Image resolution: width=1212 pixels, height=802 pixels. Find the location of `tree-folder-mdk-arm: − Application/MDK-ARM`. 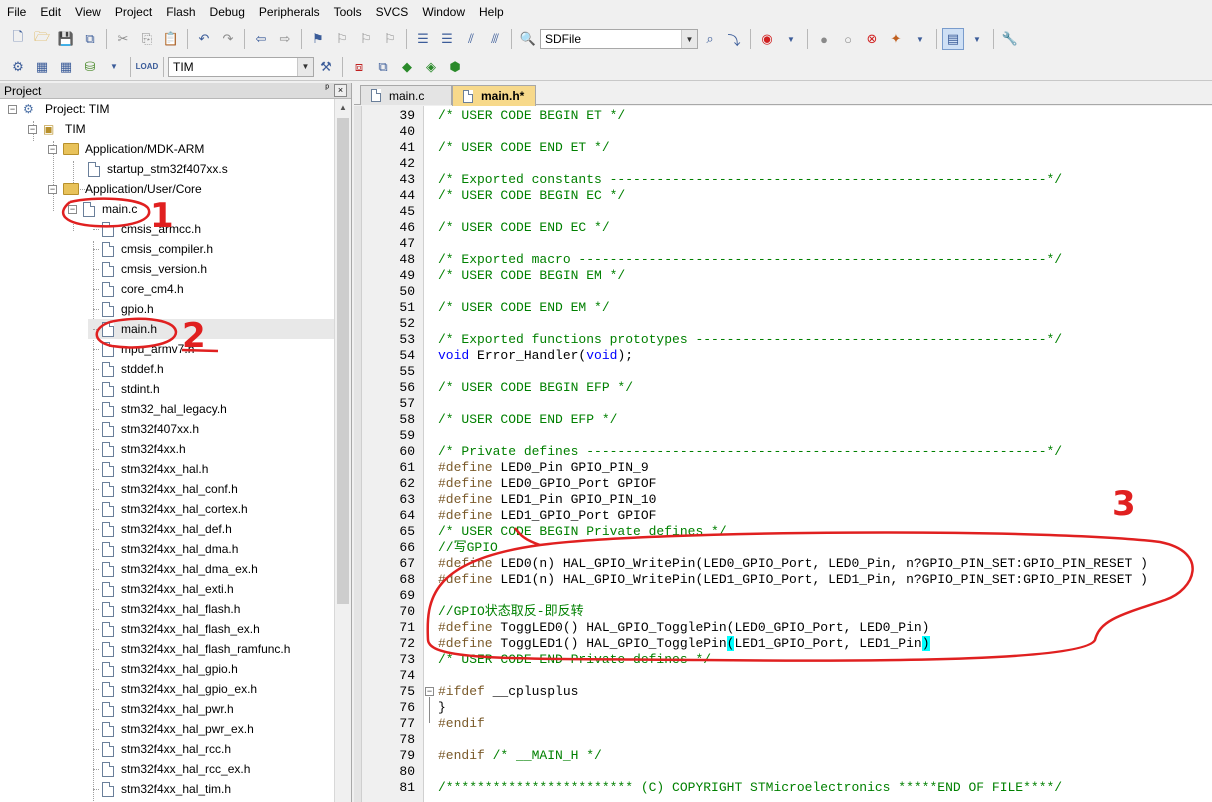

tree-folder-mdk-arm: − Application/MDK-ARM is located at coordinates (126, 149).